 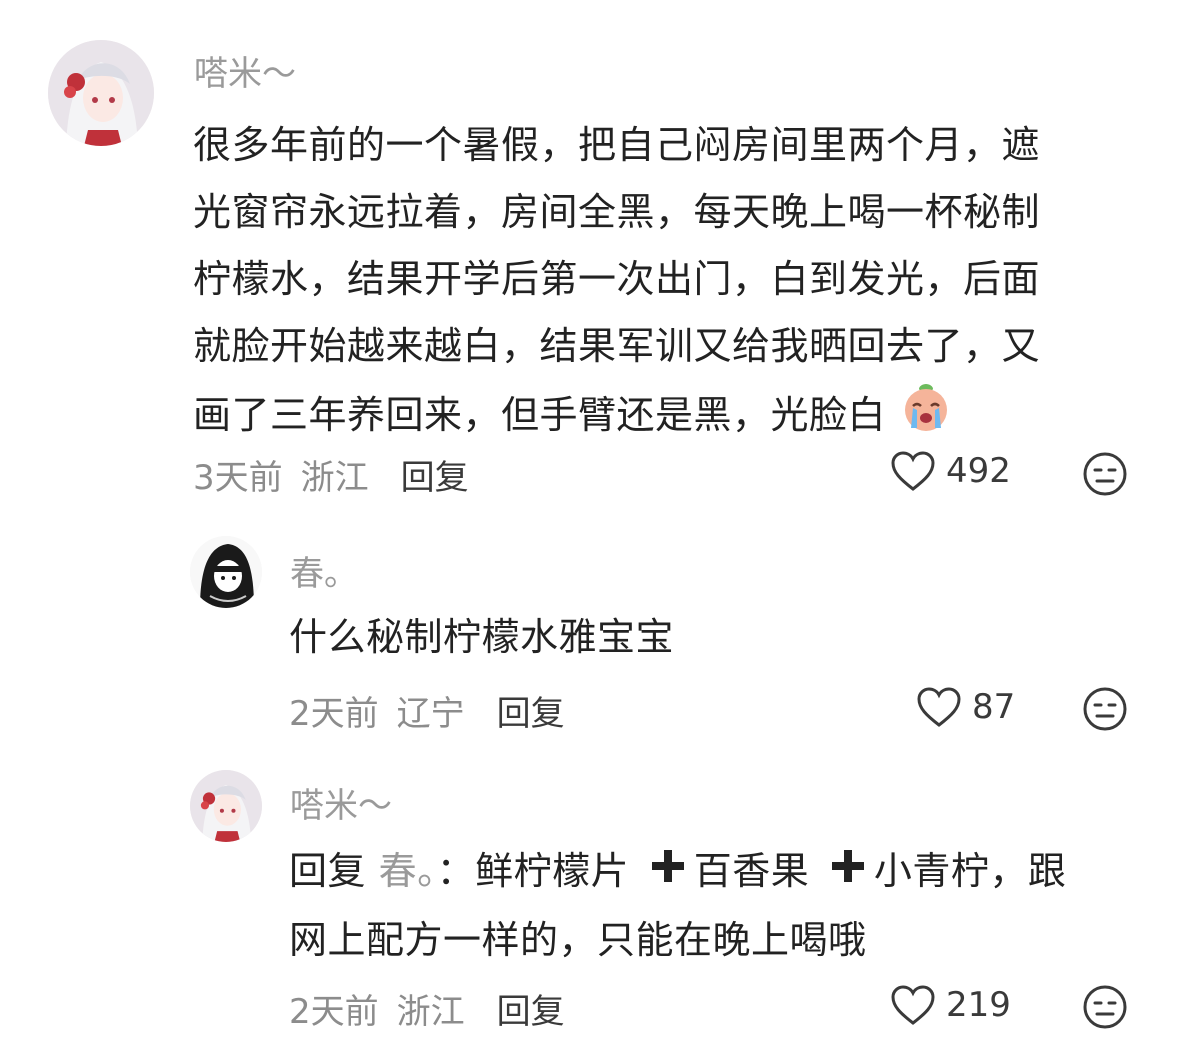 I want to click on comment-meta: 2天前 浙江 回复, so click(x=427, y=1008).